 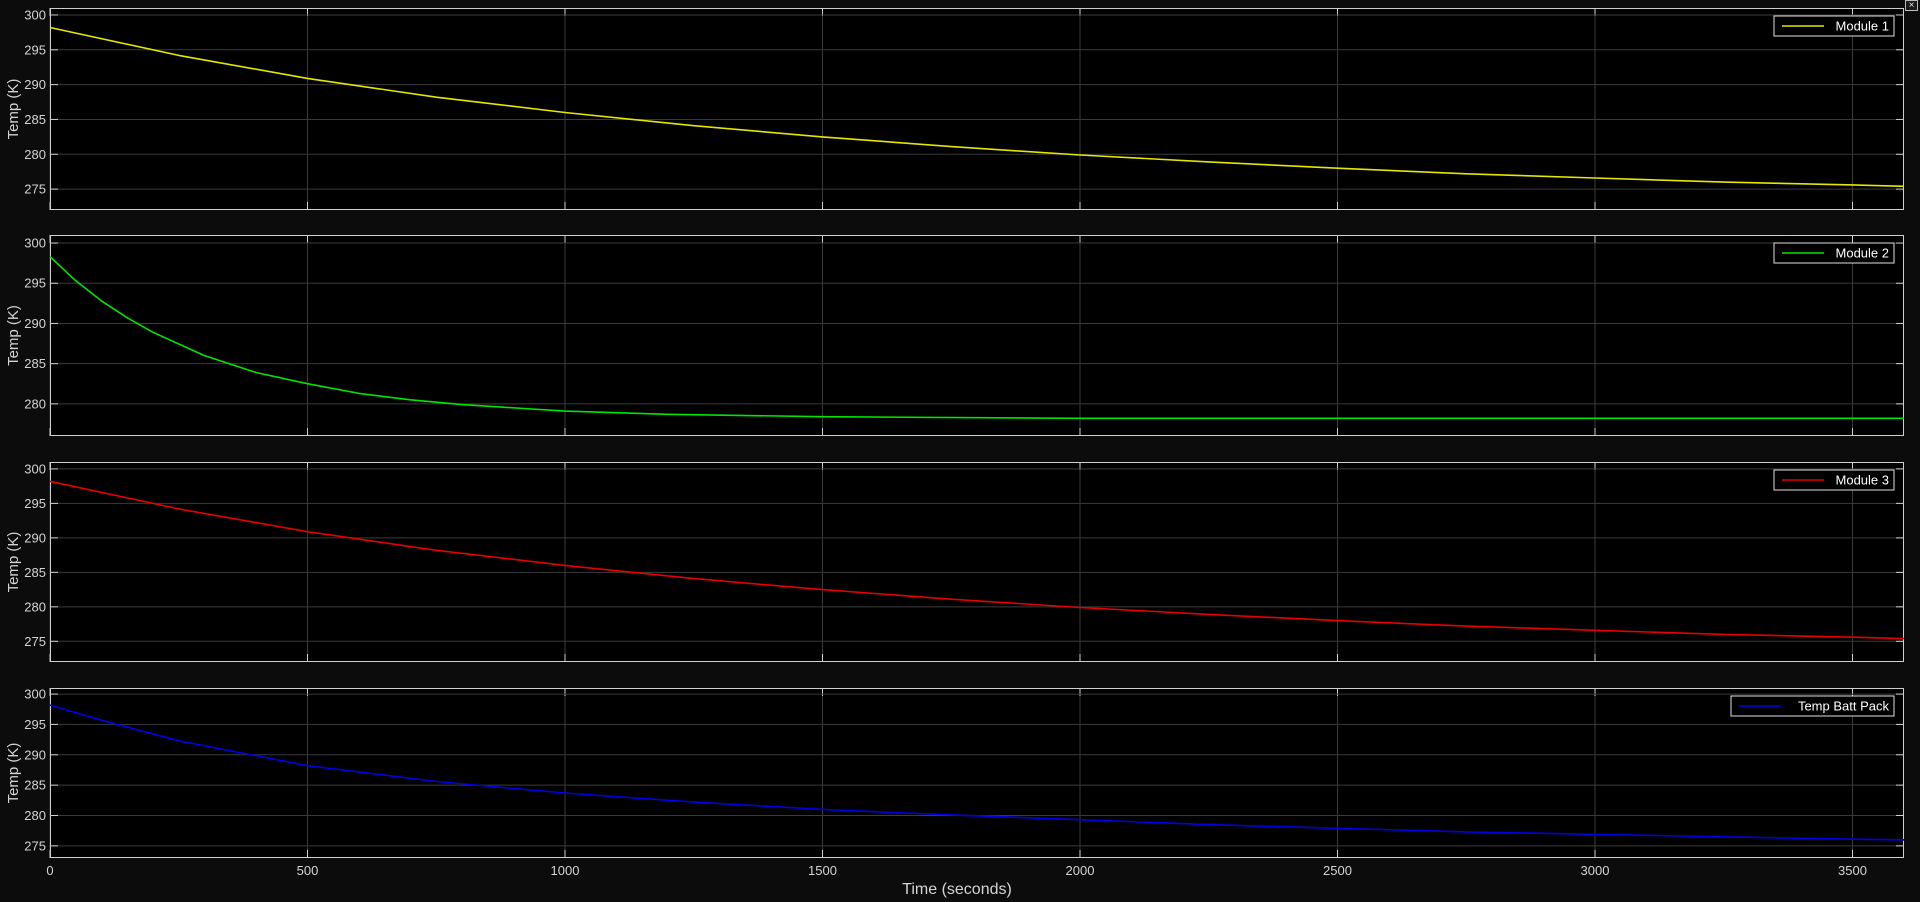 I want to click on legend-label: Temp Batt Pack, so click(x=1844, y=706).